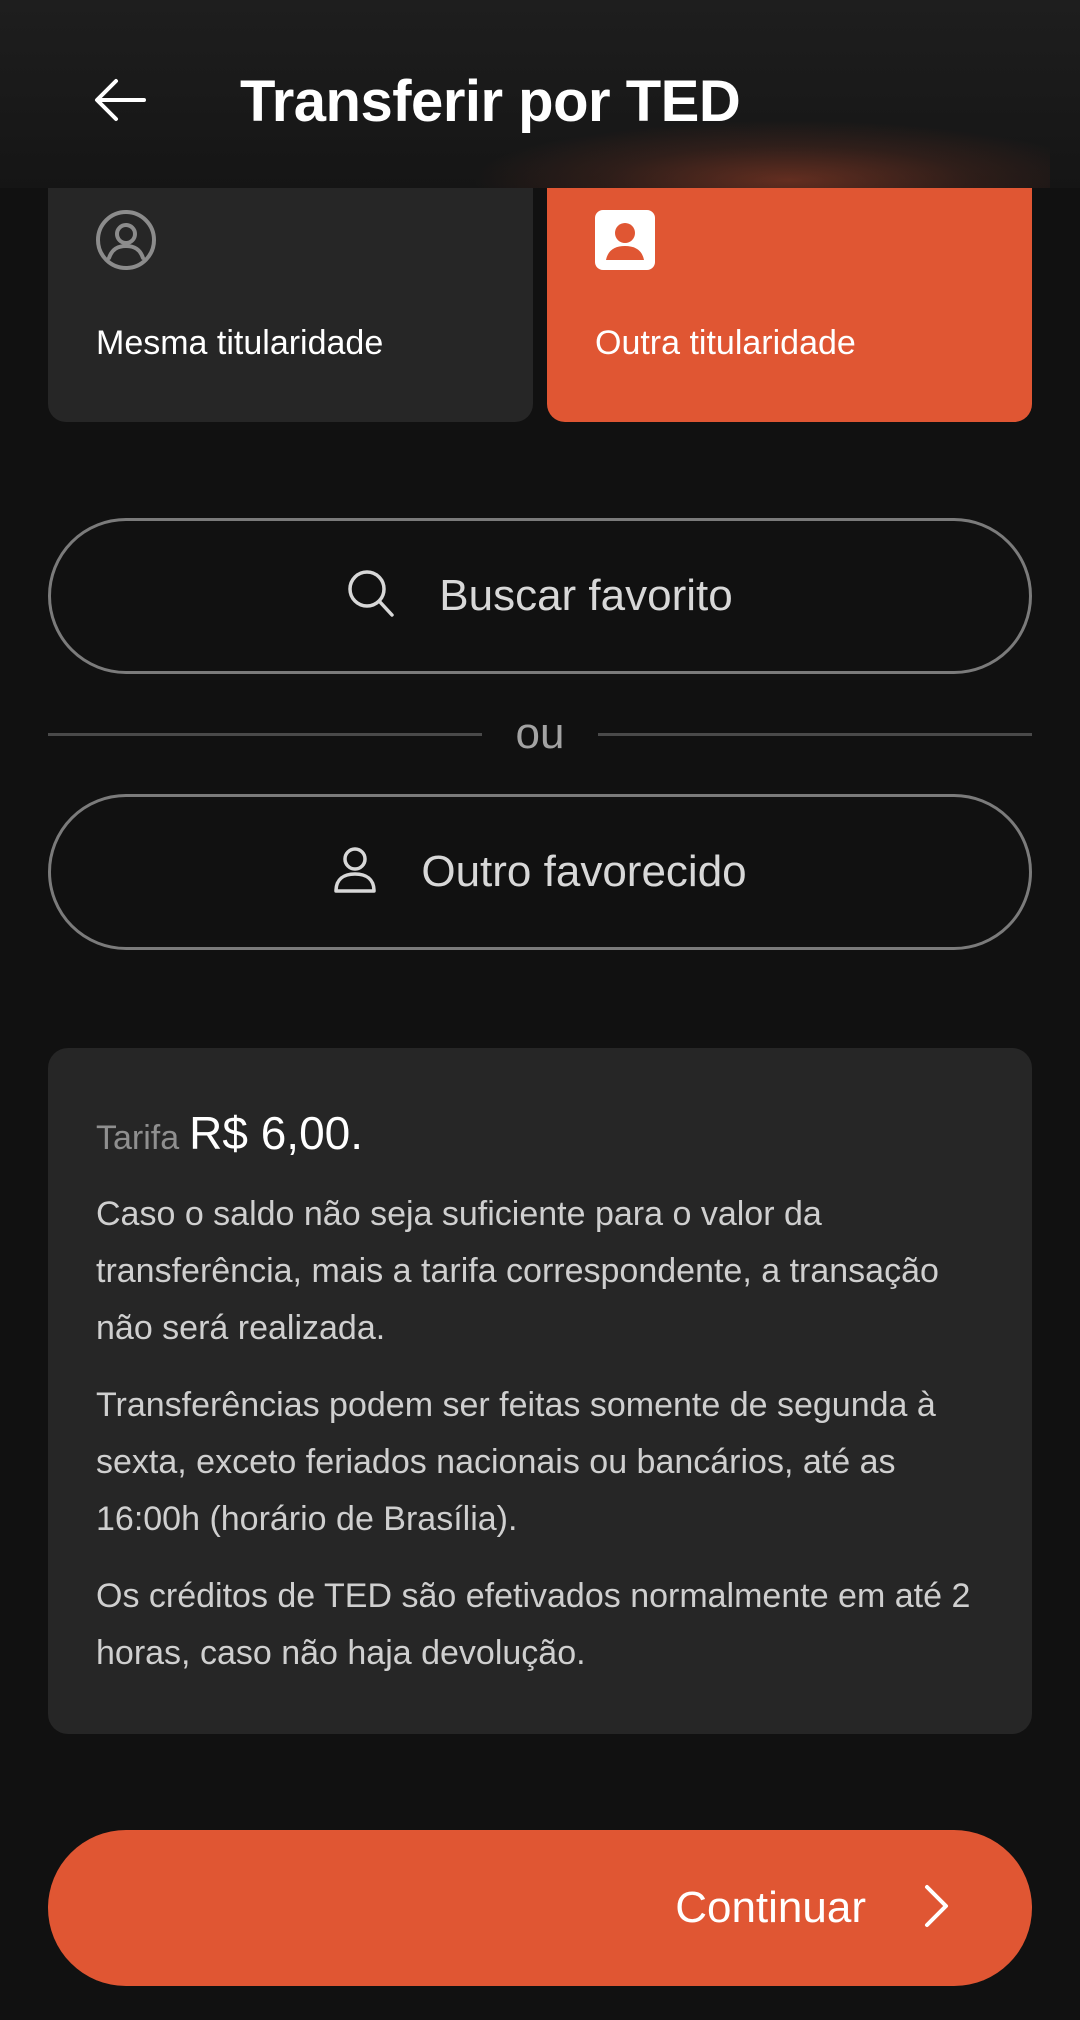 Image resolution: width=1080 pixels, height=2020 pixels. Describe the element at coordinates (770, 1907) in the screenshot. I see `continue-label: Continuar` at that location.